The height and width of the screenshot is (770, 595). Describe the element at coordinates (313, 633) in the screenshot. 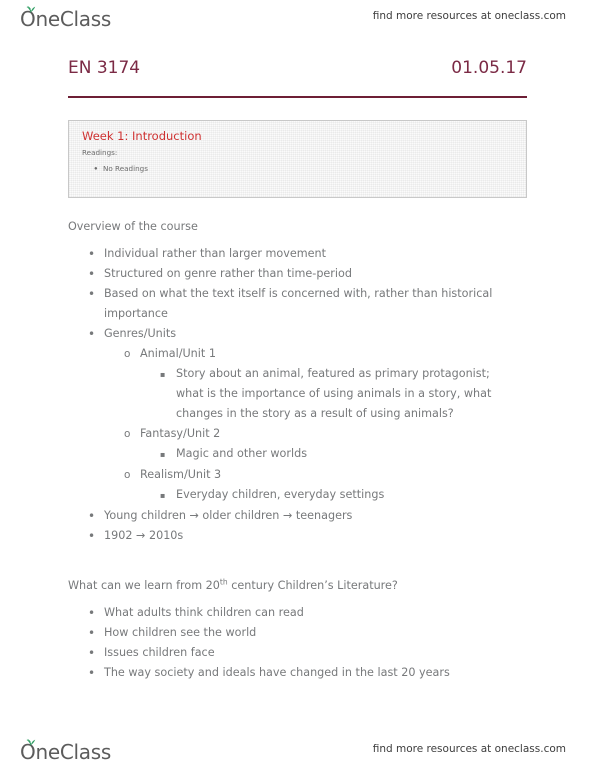

I see `list-item: • How children see the world` at that location.